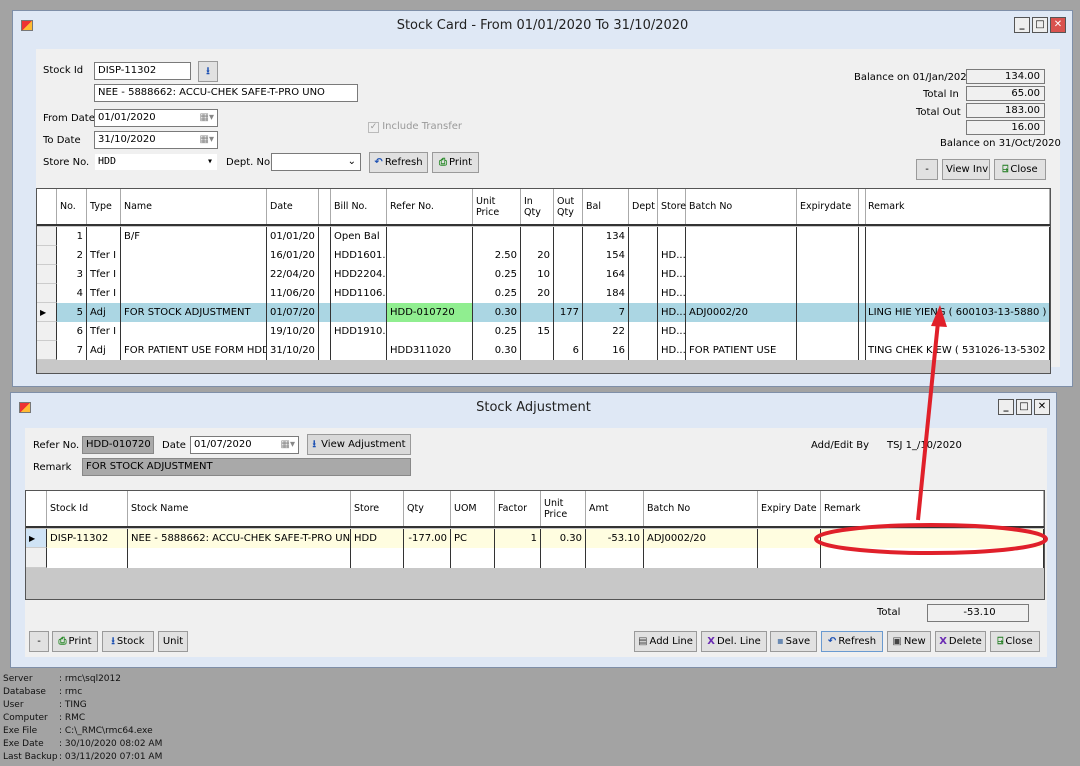  Describe the element at coordinates (931, 539) in the screenshot. I see `annotation-ellipse` at that location.